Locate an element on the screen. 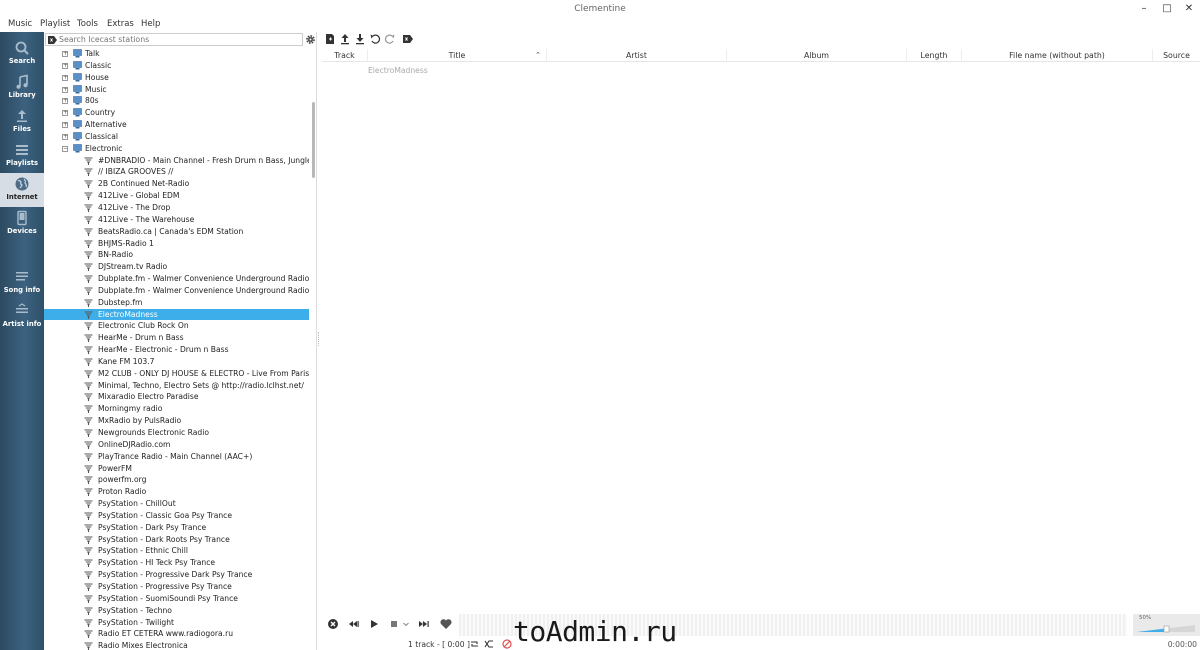  save-playlist-button is located at coordinates (360, 39).